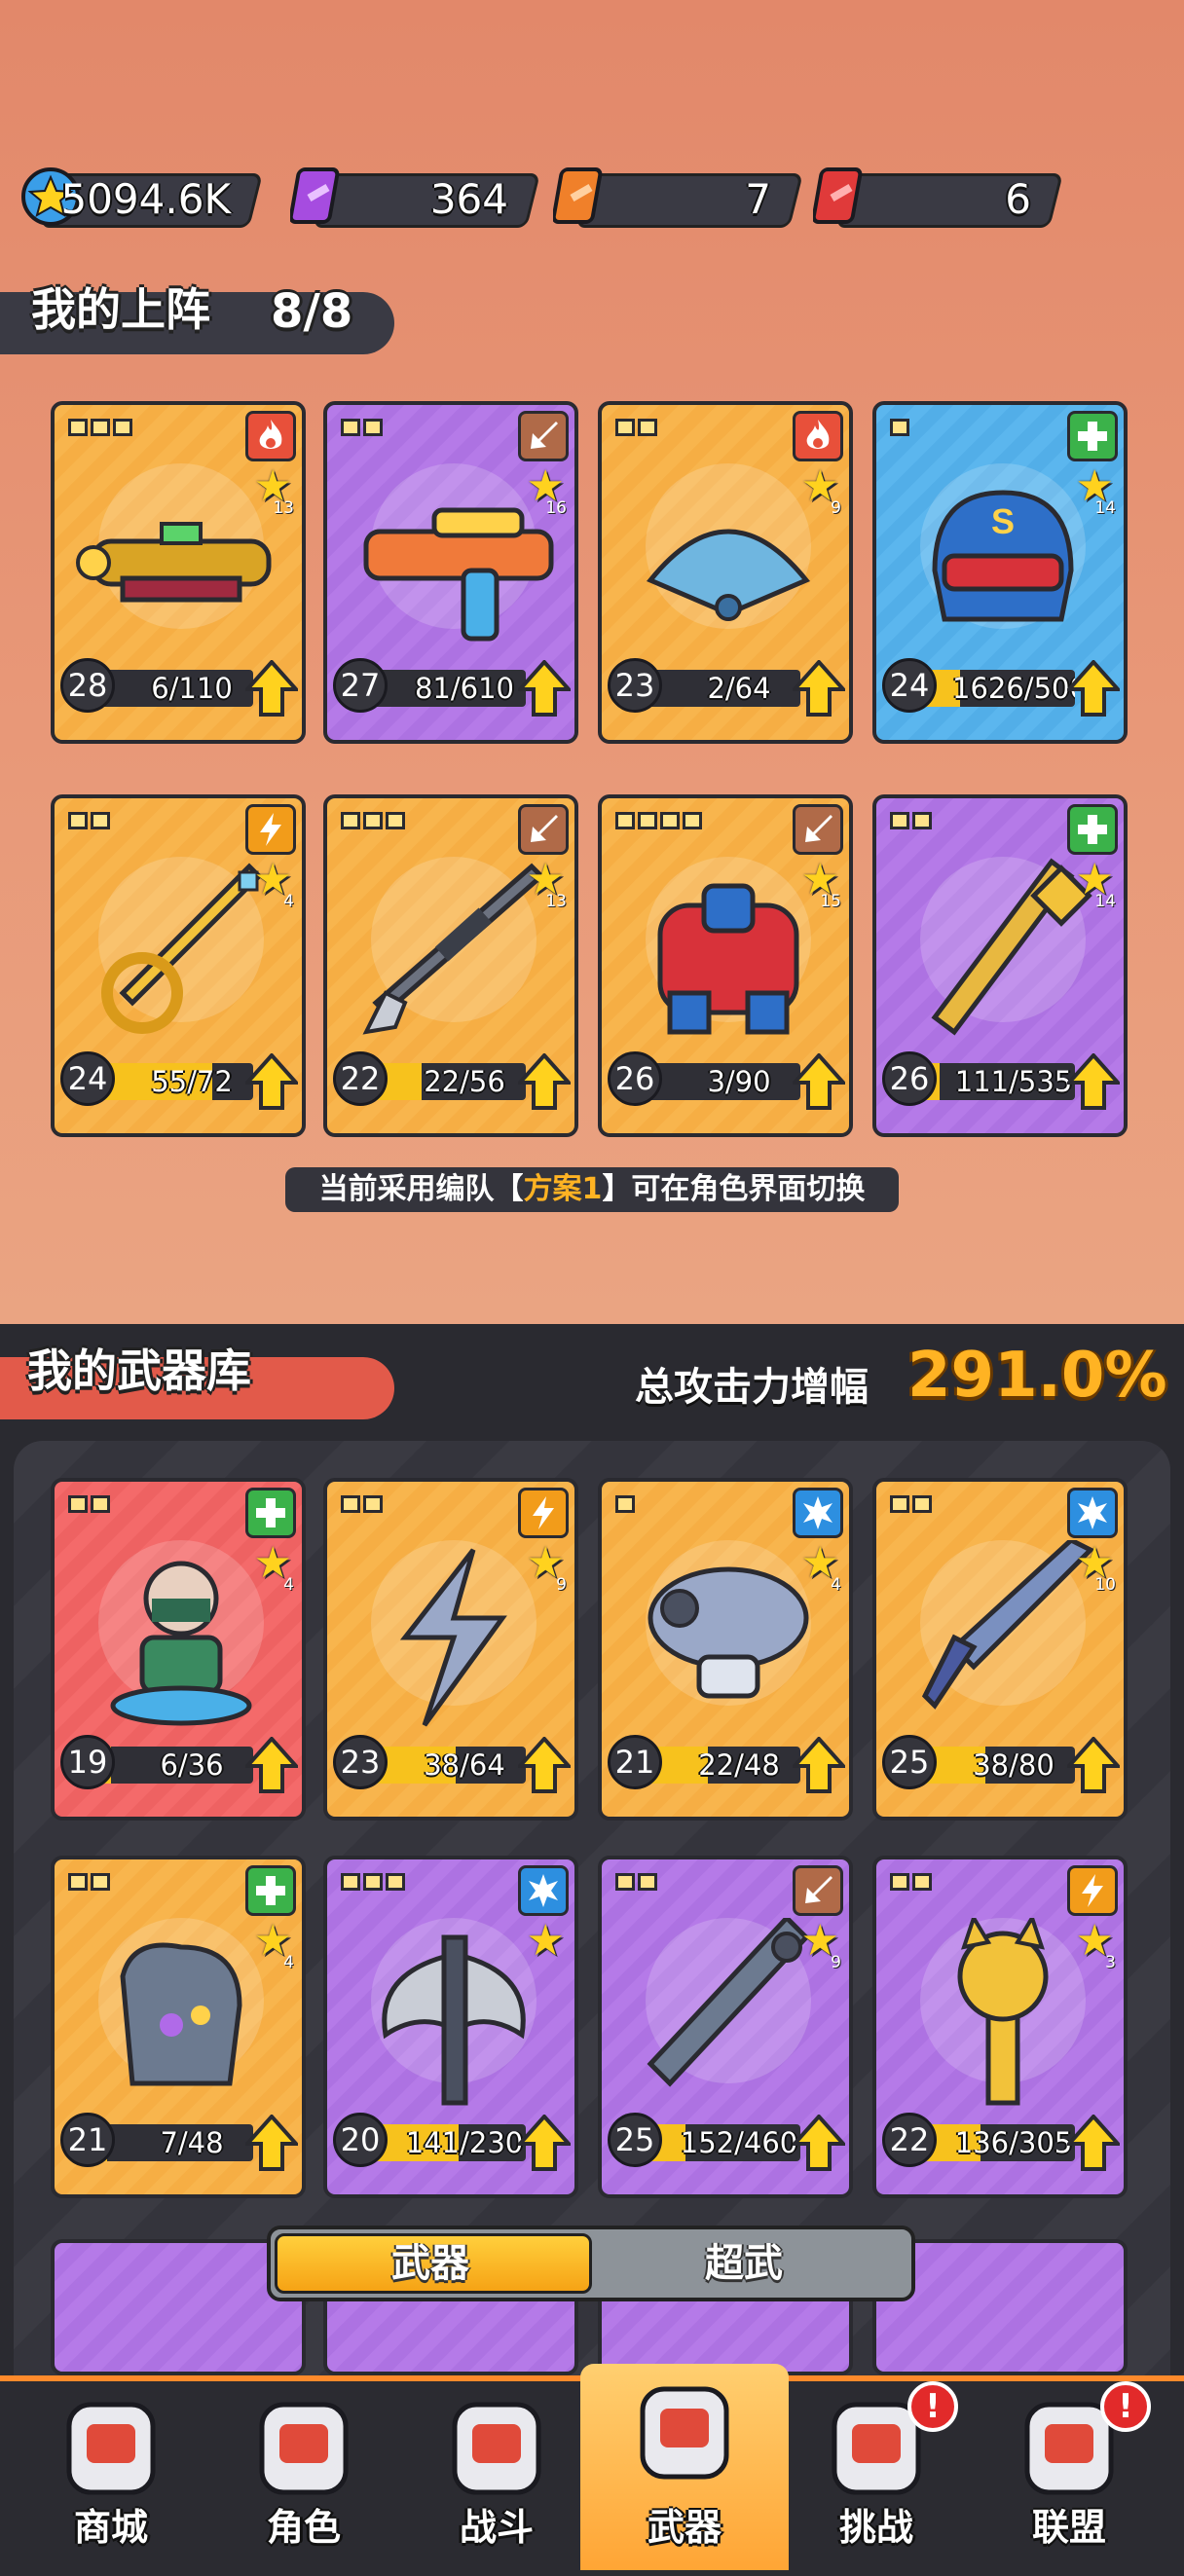 This screenshot has width=1184, height=2576. I want to click on nav-battle-monster: 战斗, so click(496, 2478).